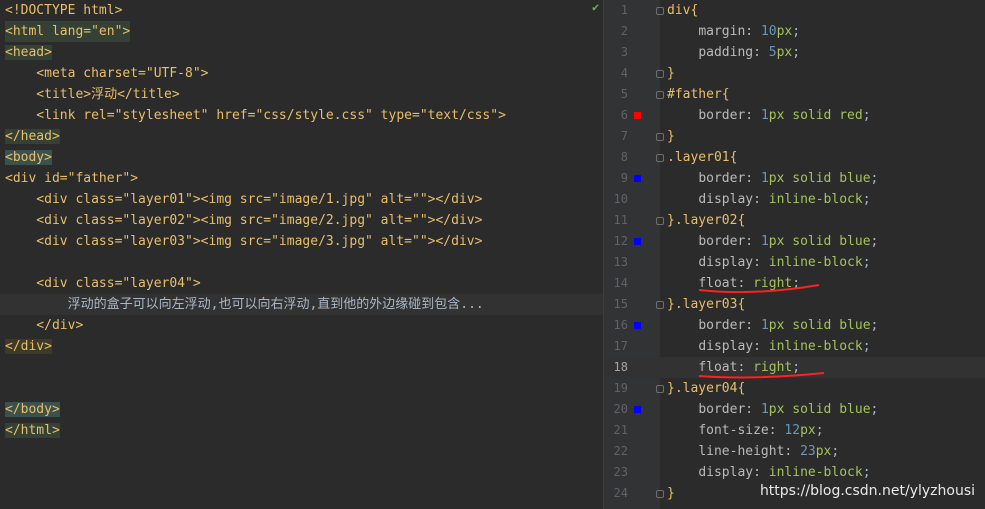 The width and height of the screenshot is (985, 509). What do you see at coordinates (620, 472) in the screenshot?
I see `line-number: 23` at bounding box center [620, 472].